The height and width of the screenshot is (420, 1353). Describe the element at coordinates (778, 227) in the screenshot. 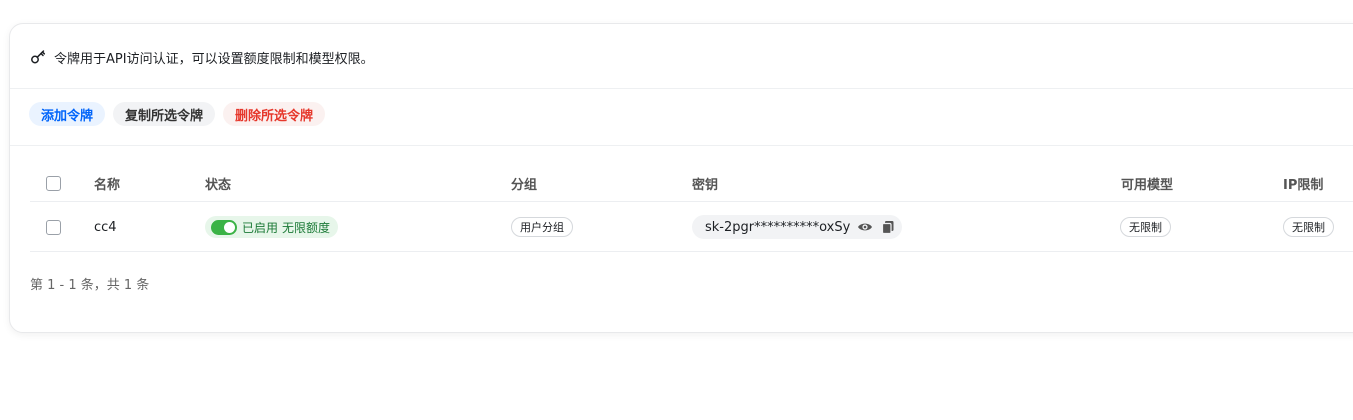

I see `key-value: sk-2pgr**********oxSy` at that location.